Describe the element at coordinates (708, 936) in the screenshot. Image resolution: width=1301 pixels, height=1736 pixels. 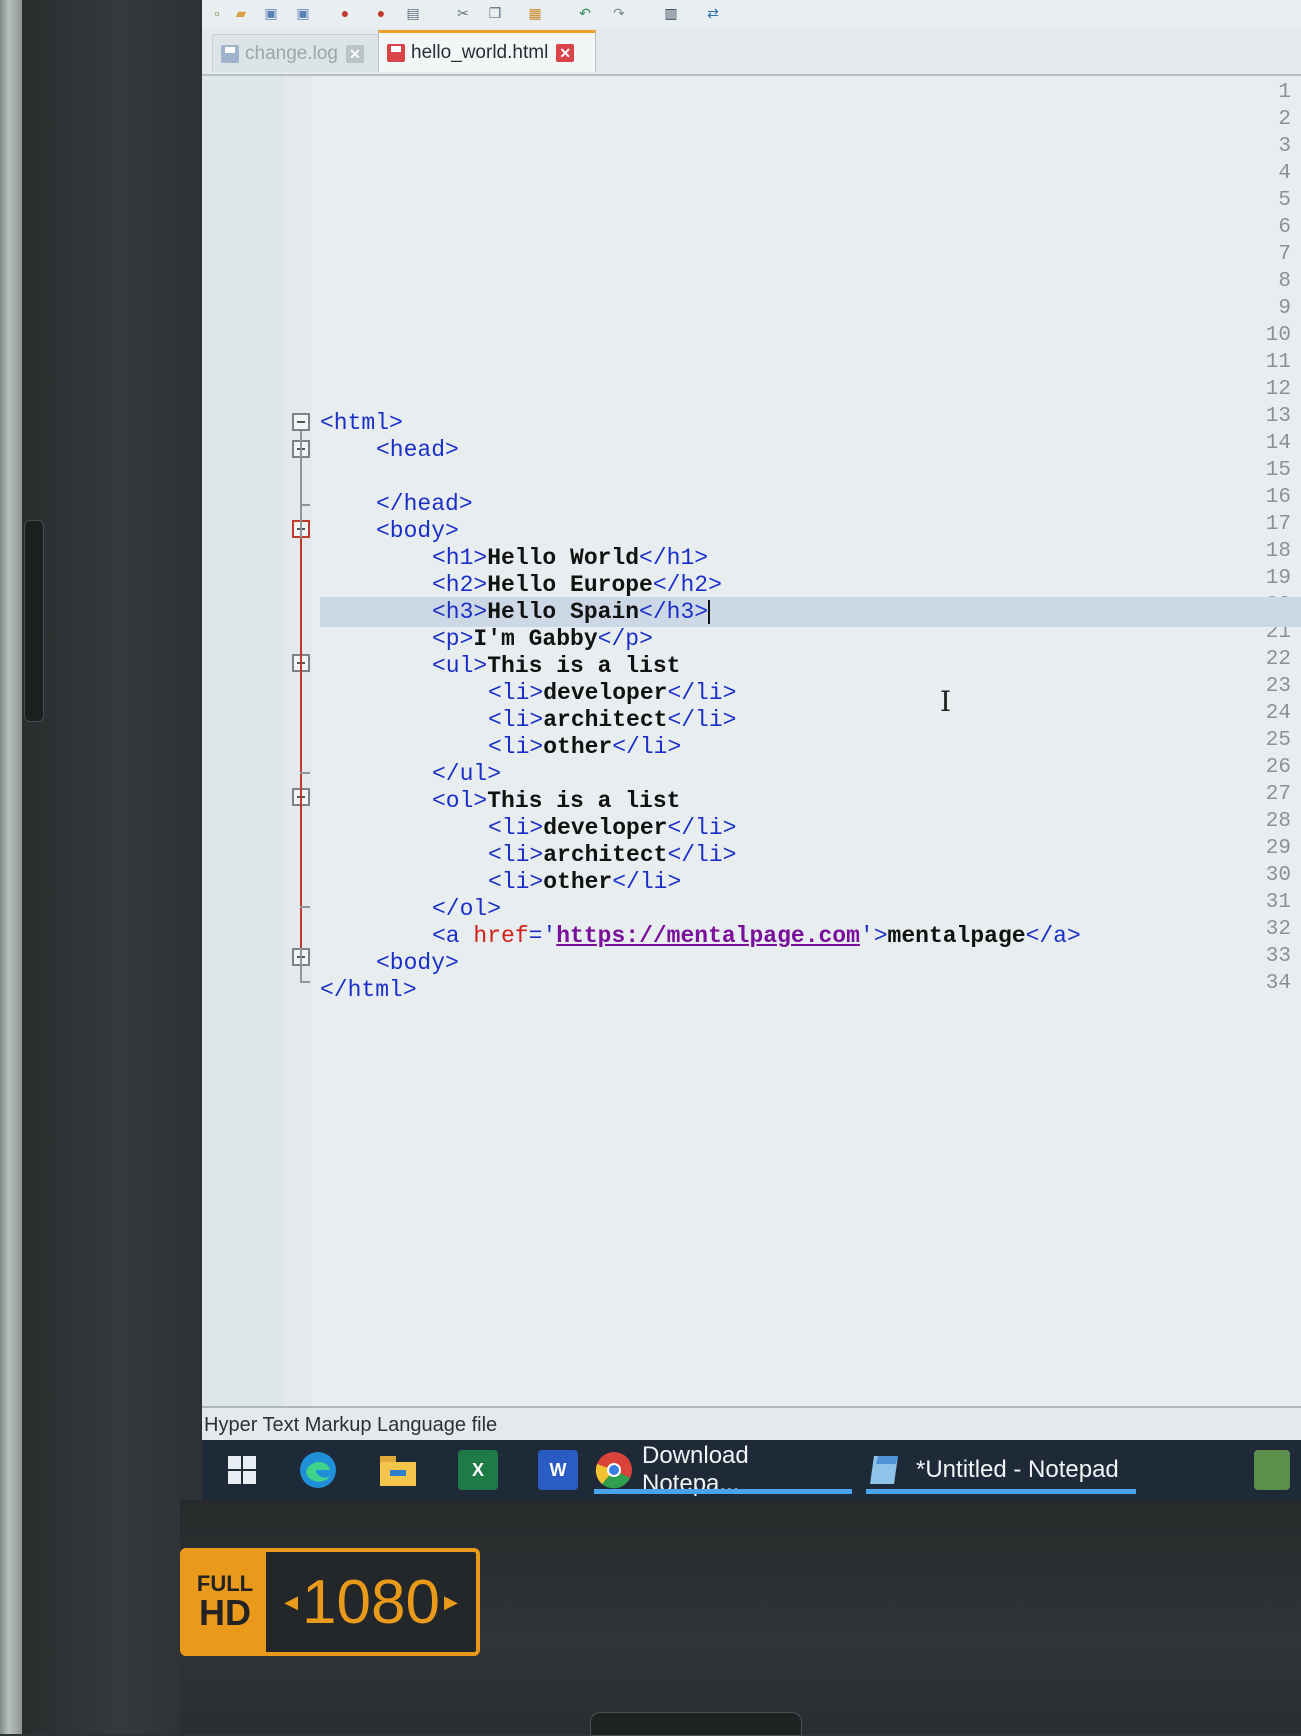
I see `url-link: https://mentalpage.com` at that location.